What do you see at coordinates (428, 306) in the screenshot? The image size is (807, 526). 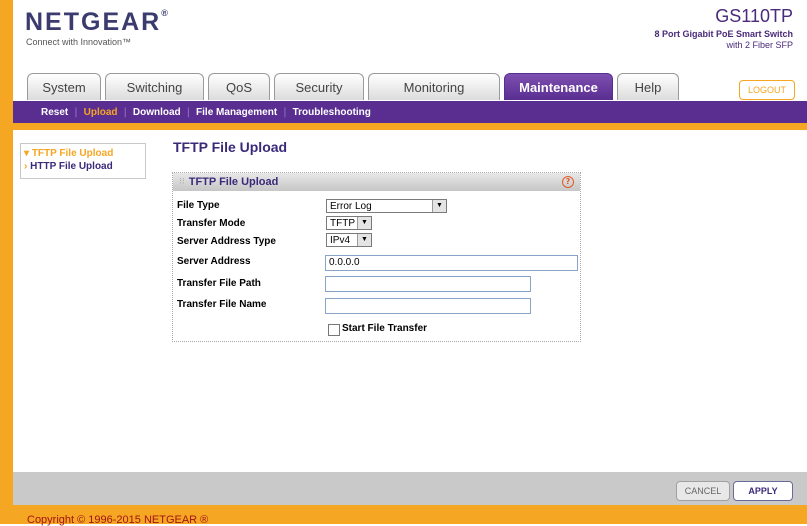 I see `transfer-file-name-input` at bounding box center [428, 306].